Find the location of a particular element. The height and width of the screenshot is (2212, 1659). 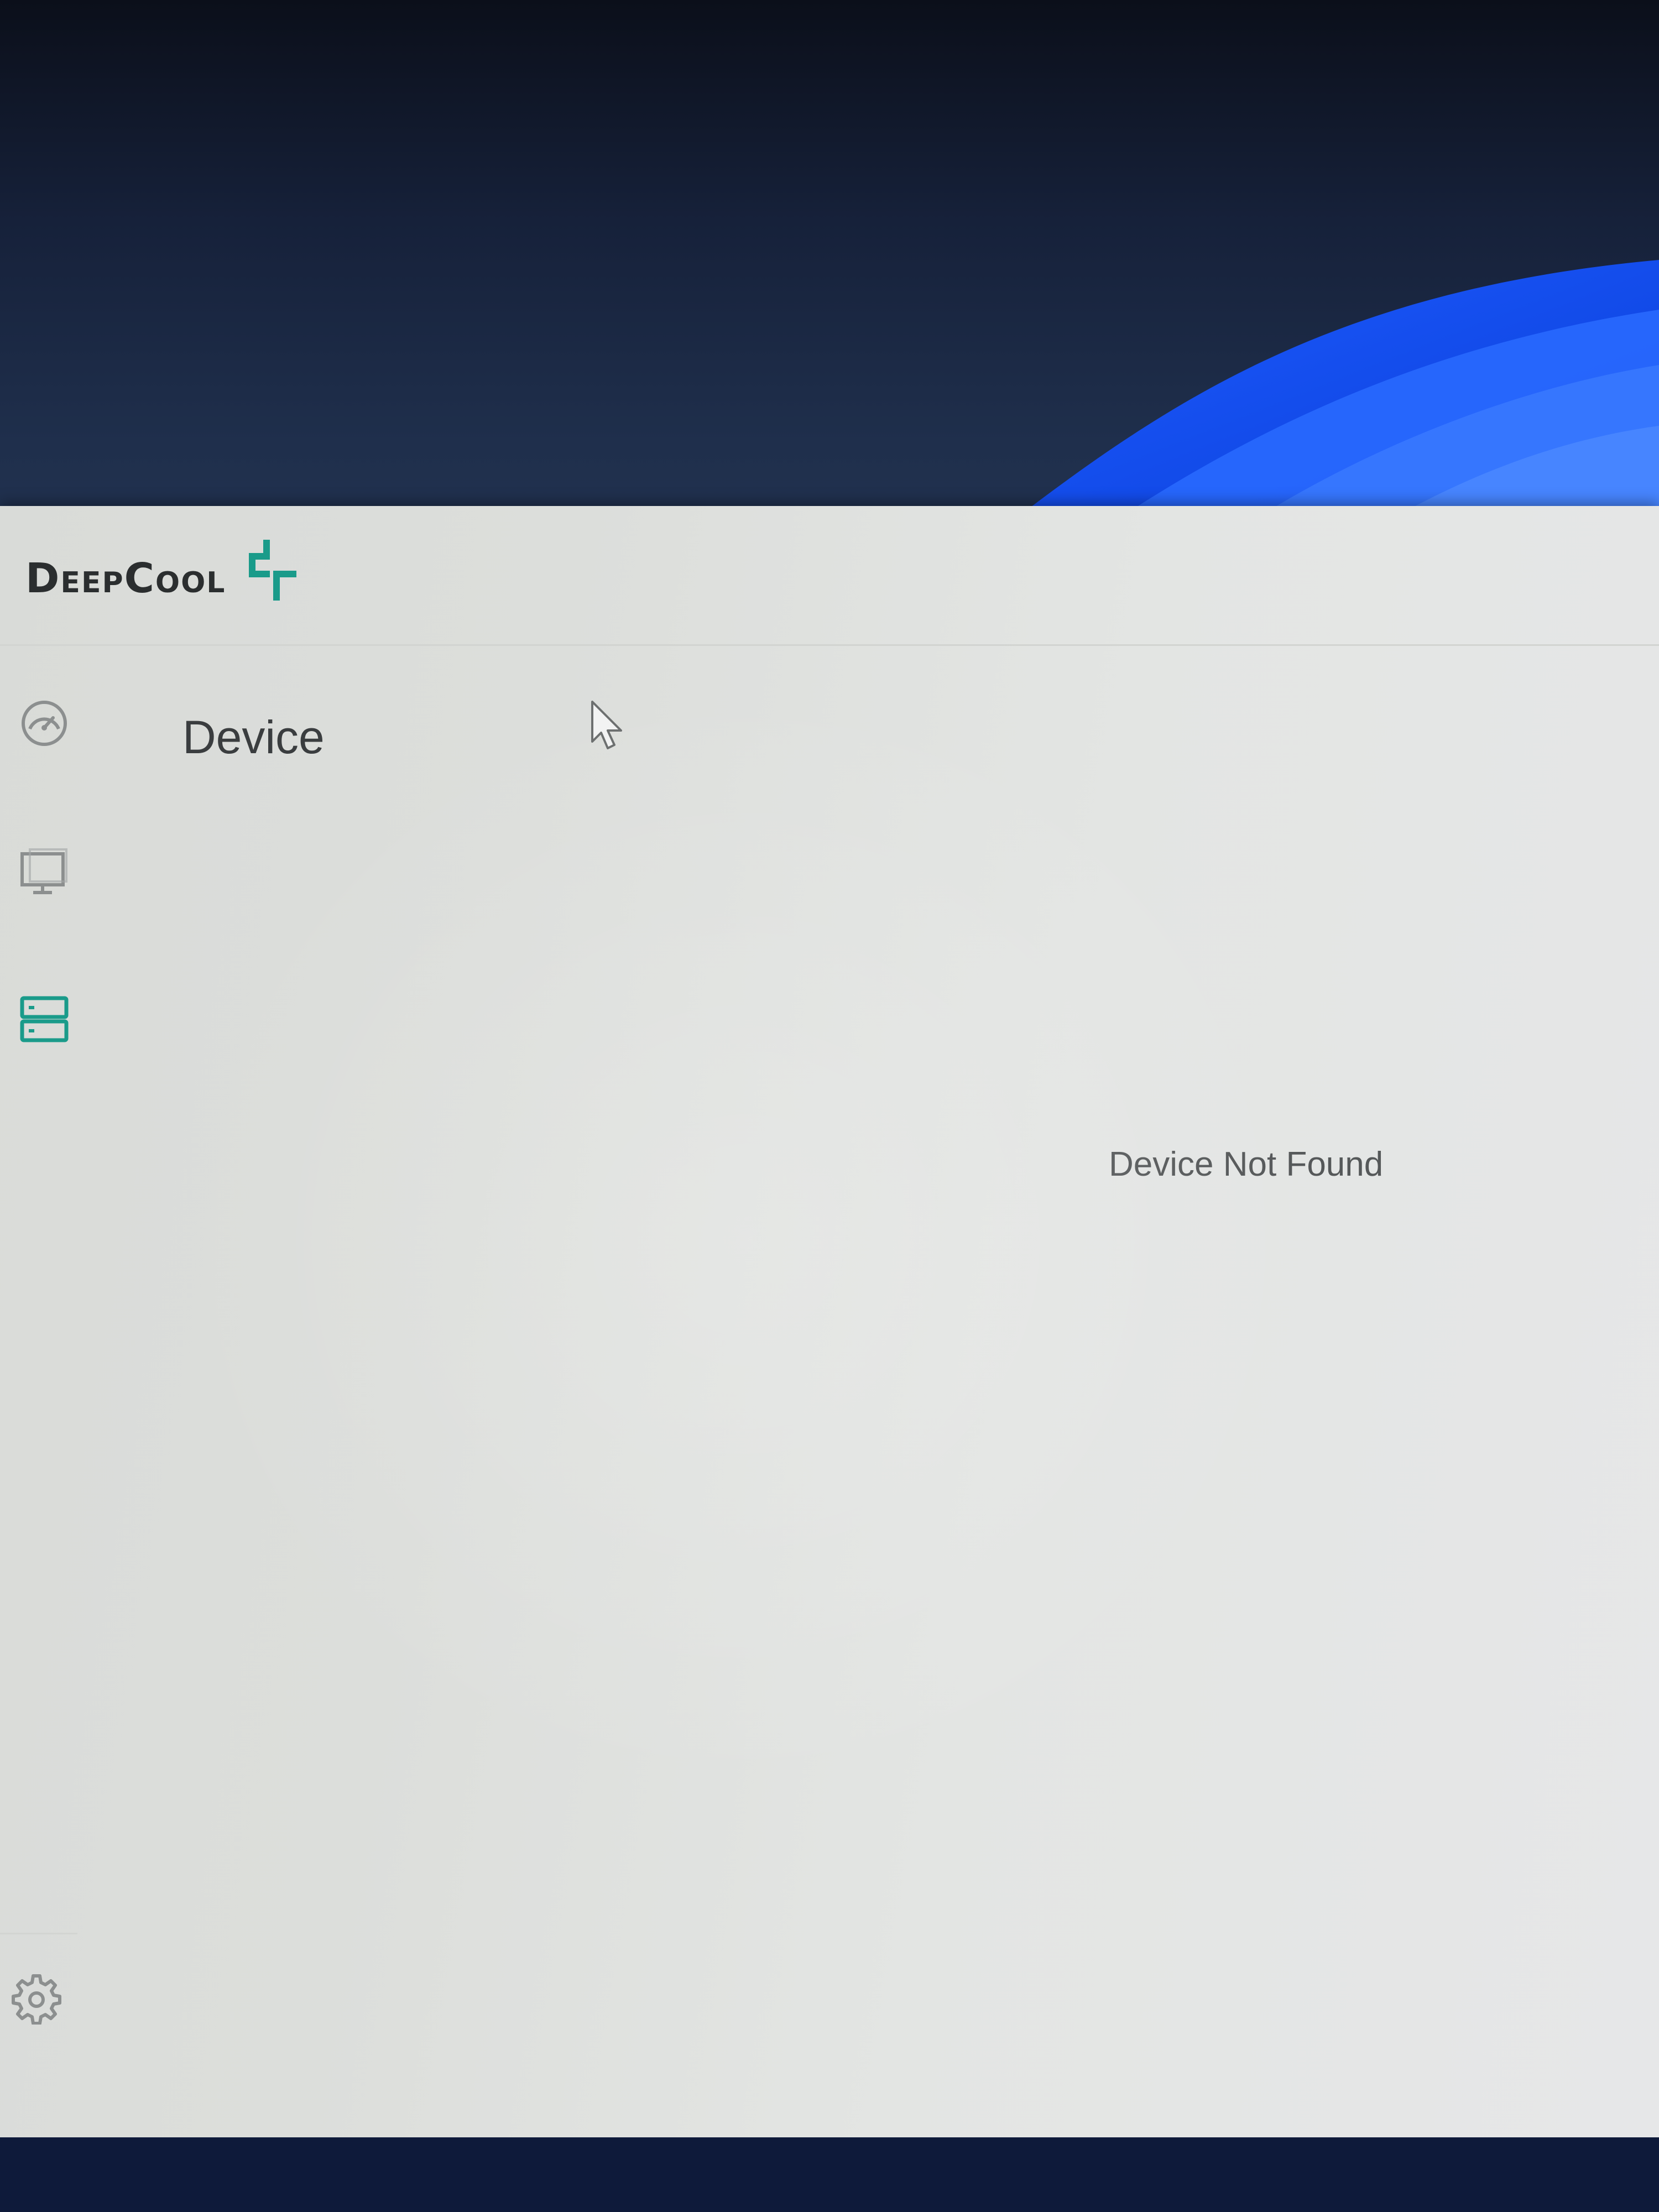

monitor-icon is located at coordinates (44, 871).